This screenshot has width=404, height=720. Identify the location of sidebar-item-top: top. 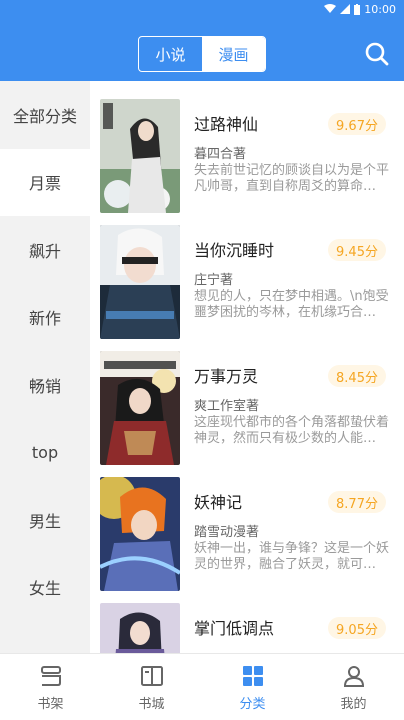
(45, 453).